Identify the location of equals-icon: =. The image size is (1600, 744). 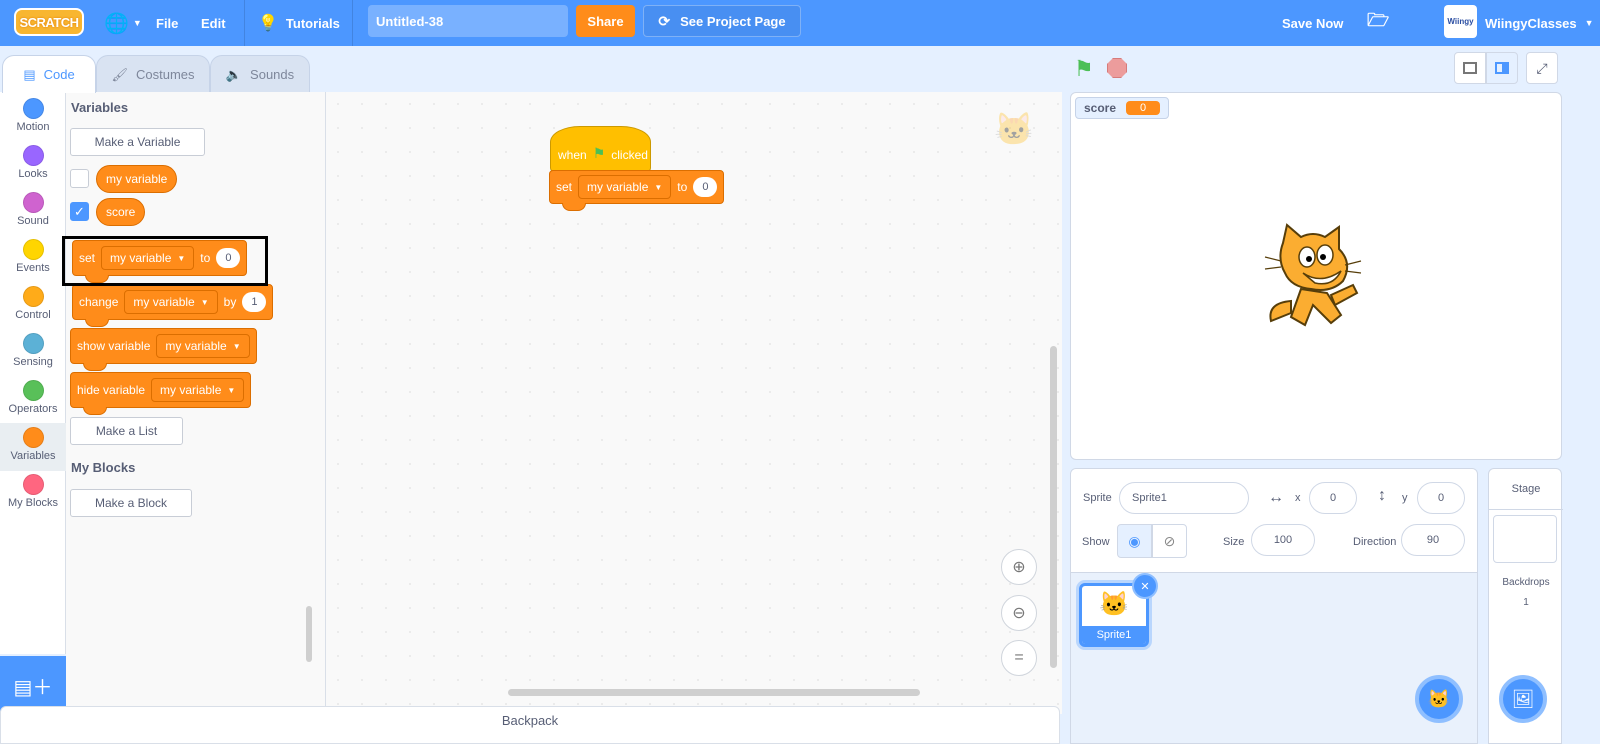
(1019, 657).